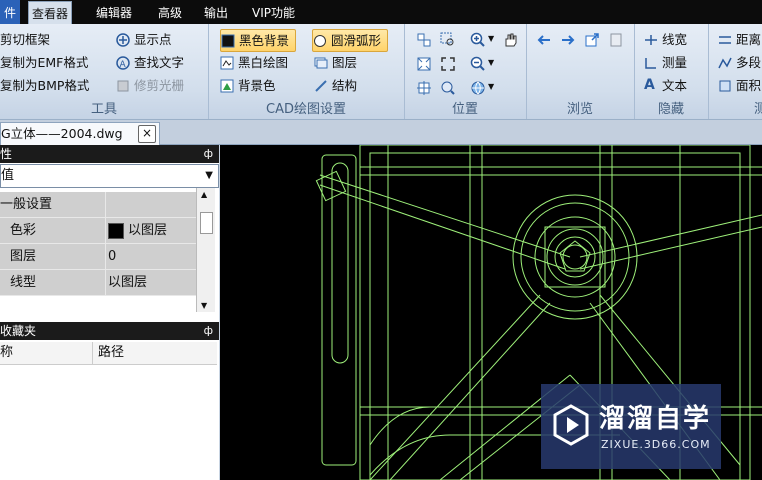  I want to click on menu-bar: 件 查看器 编辑器 高级 输出 VIP功能, so click(381, 12).